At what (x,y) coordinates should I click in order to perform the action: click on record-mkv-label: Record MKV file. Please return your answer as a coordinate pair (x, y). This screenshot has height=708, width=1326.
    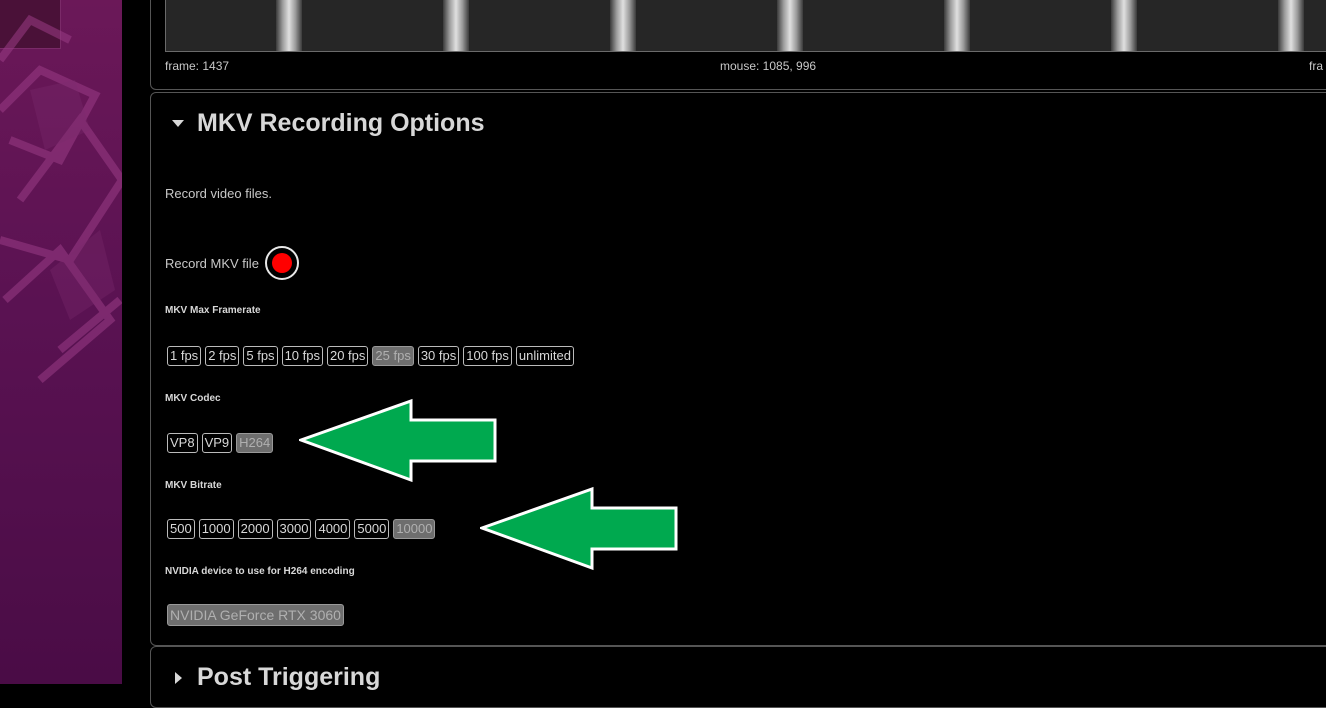
    Looking at the image, I should click on (212, 263).